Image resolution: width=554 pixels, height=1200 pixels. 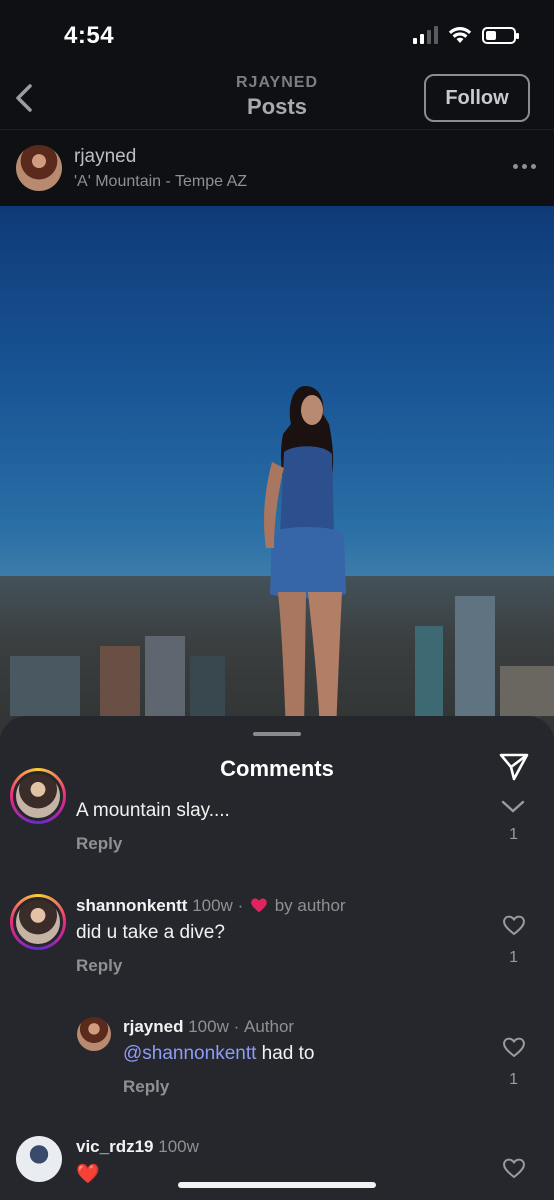 What do you see at coordinates (425, 35) in the screenshot?
I see `cellular-signal-icon` at bounding box center [425, 35].